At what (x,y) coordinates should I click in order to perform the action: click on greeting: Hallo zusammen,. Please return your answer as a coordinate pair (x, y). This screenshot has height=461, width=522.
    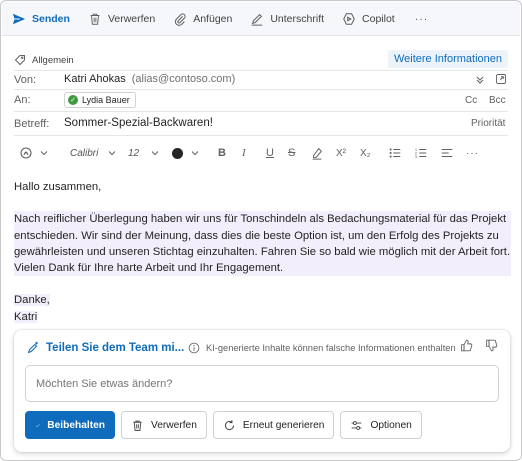
    Looking at the image, I should click on (58, 187).